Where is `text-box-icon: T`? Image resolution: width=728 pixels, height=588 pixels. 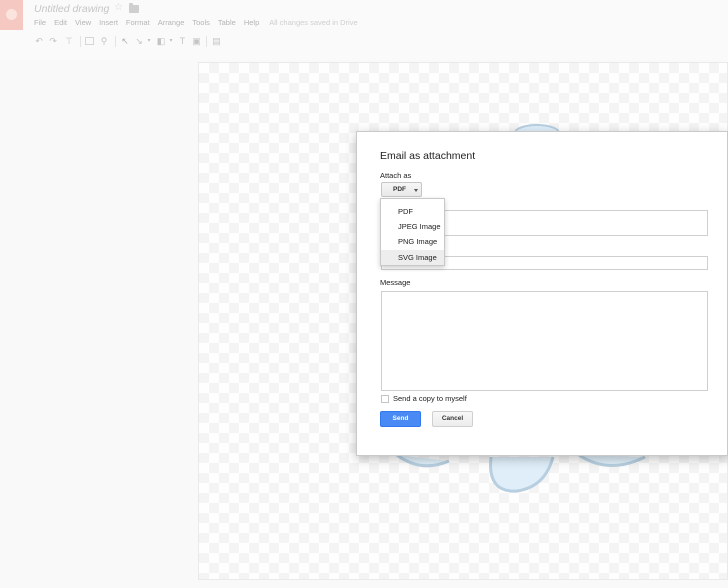 text-box-icon: T is located at coordinates (182, 41).